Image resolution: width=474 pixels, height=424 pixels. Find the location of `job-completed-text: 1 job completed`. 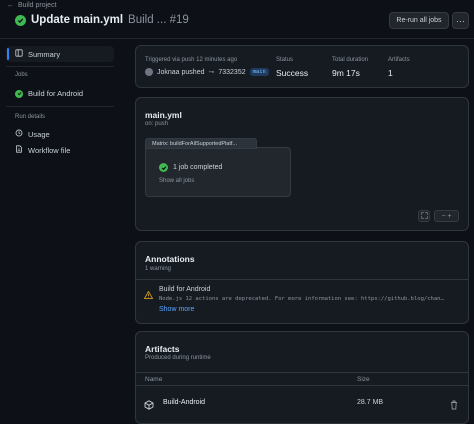

job-completed-text: 1 job completed is located at coordinates (198, 167).